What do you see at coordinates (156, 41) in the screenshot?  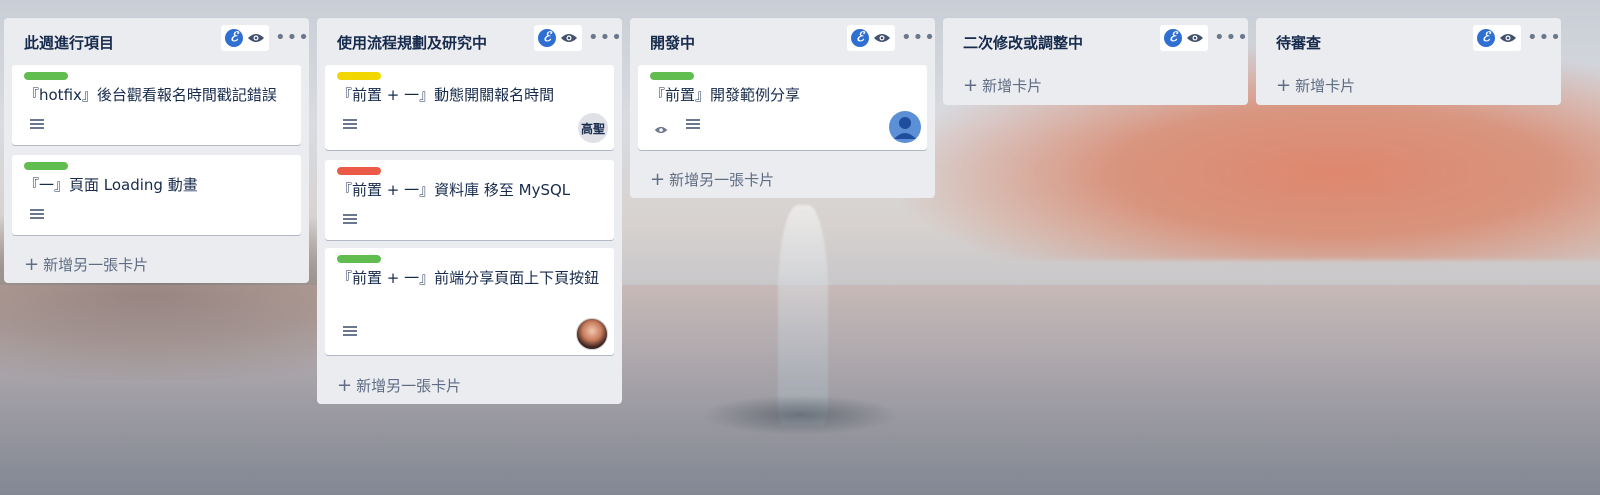 I see `list-header: 此週進行項目 ℰ •••` at bounding box center [156, 41].